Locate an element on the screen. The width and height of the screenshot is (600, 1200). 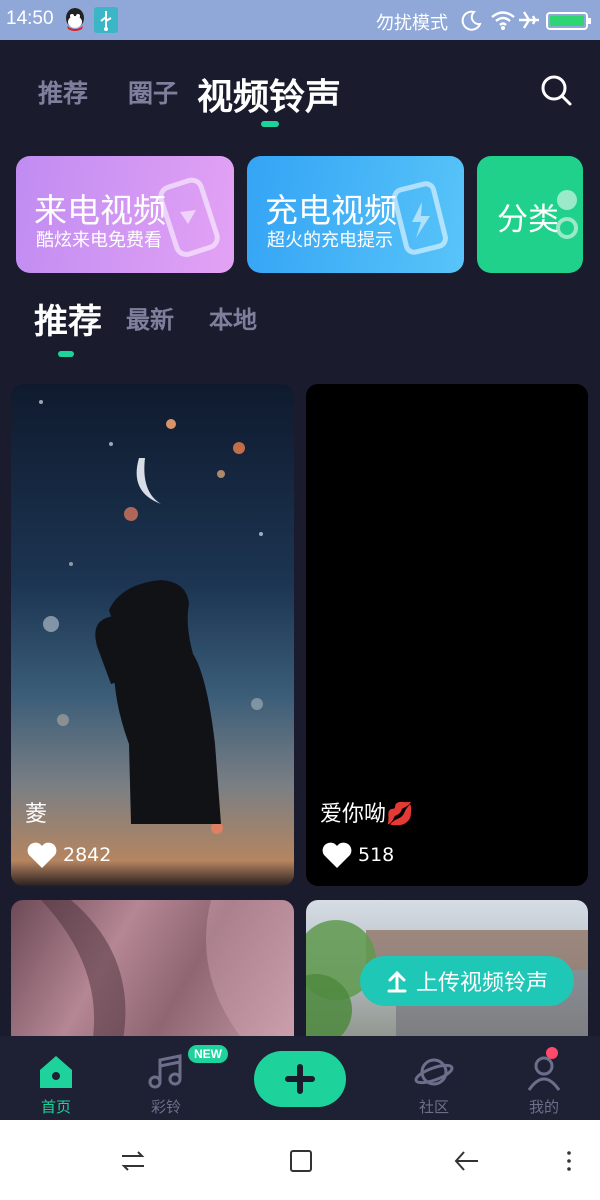
switch-apps-icon is located at coordinates (133, 1161).